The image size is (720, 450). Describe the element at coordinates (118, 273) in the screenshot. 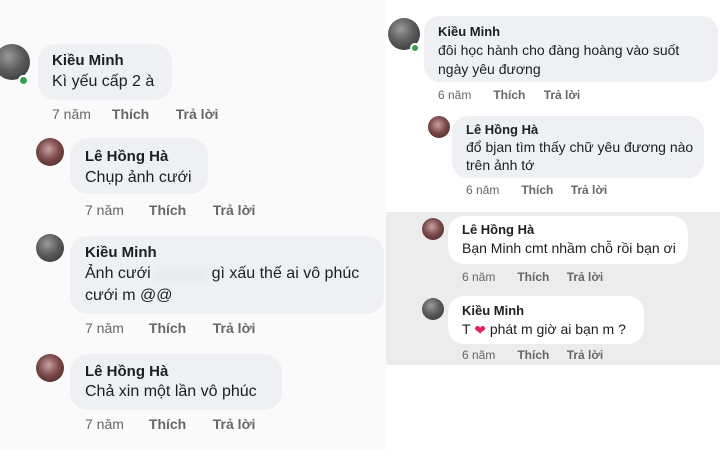

I see `comment-text-part: Ảnh cưới` at that location.